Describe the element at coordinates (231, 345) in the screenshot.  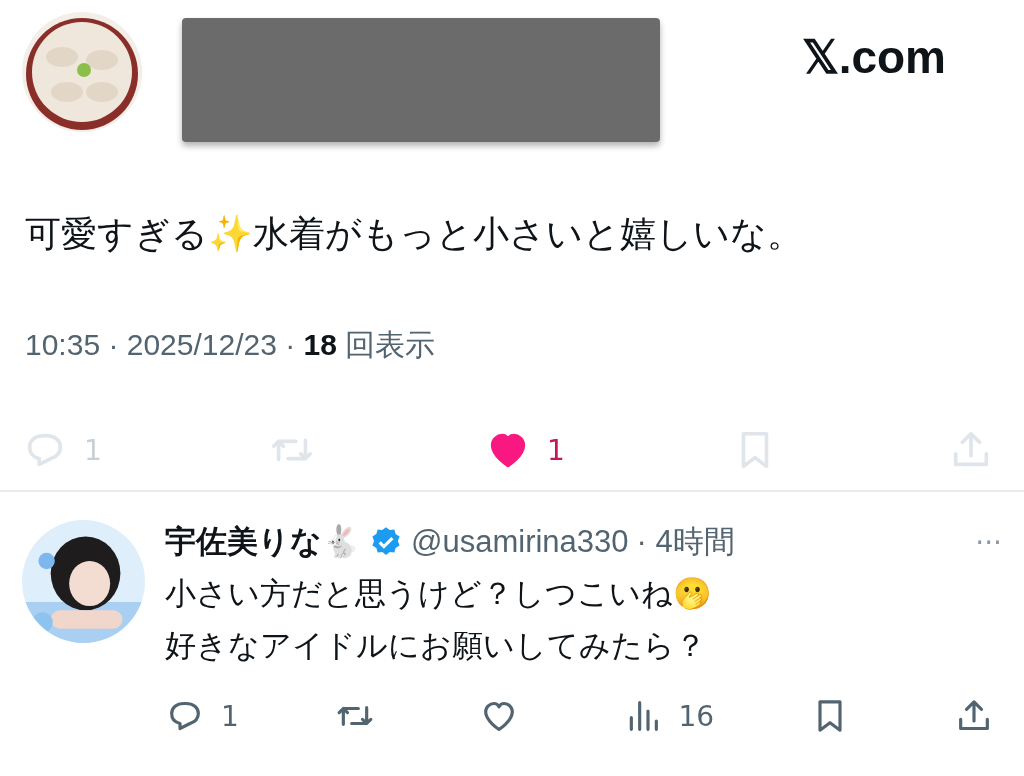
I see `post-meta: 10:35 · 2025/12/23 · 18 回表示` at that location.